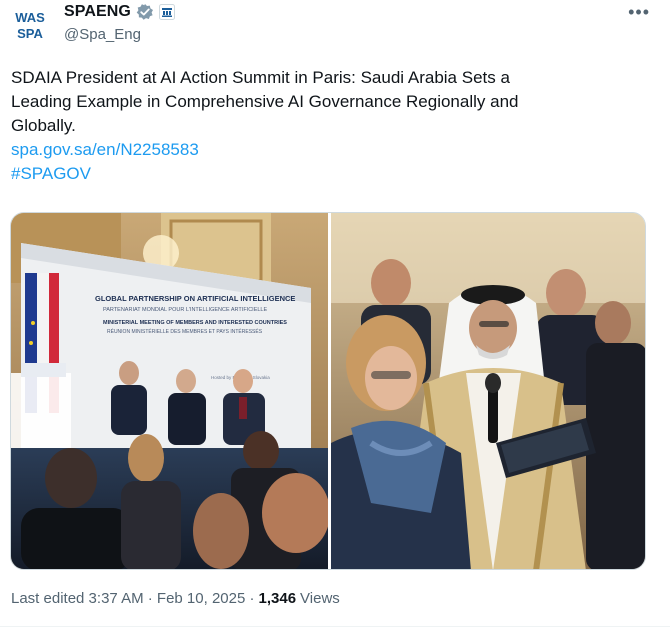  What do you see at coordinates (30, 17) in the screenshot?
I see `svg-text: WAS` at bounding box center [30, 17].